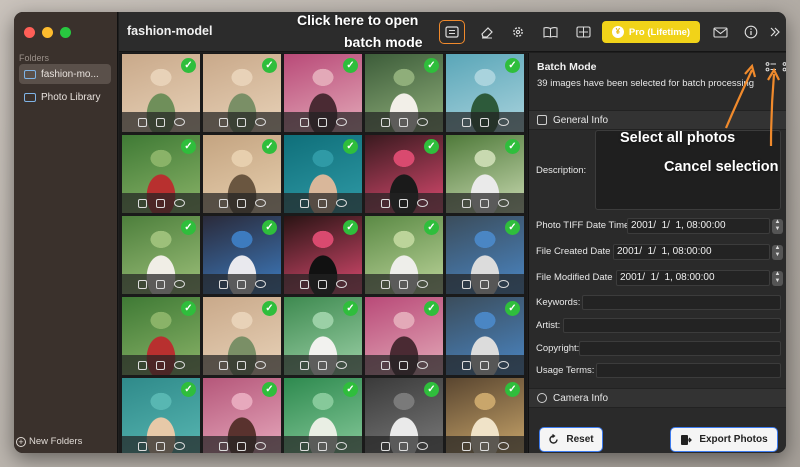 This screenshot has width=800, height=467. What do you see at coordinates (771, 67) in the screenshot?
I see `select-all-icon` at bounding box center [771, 67].